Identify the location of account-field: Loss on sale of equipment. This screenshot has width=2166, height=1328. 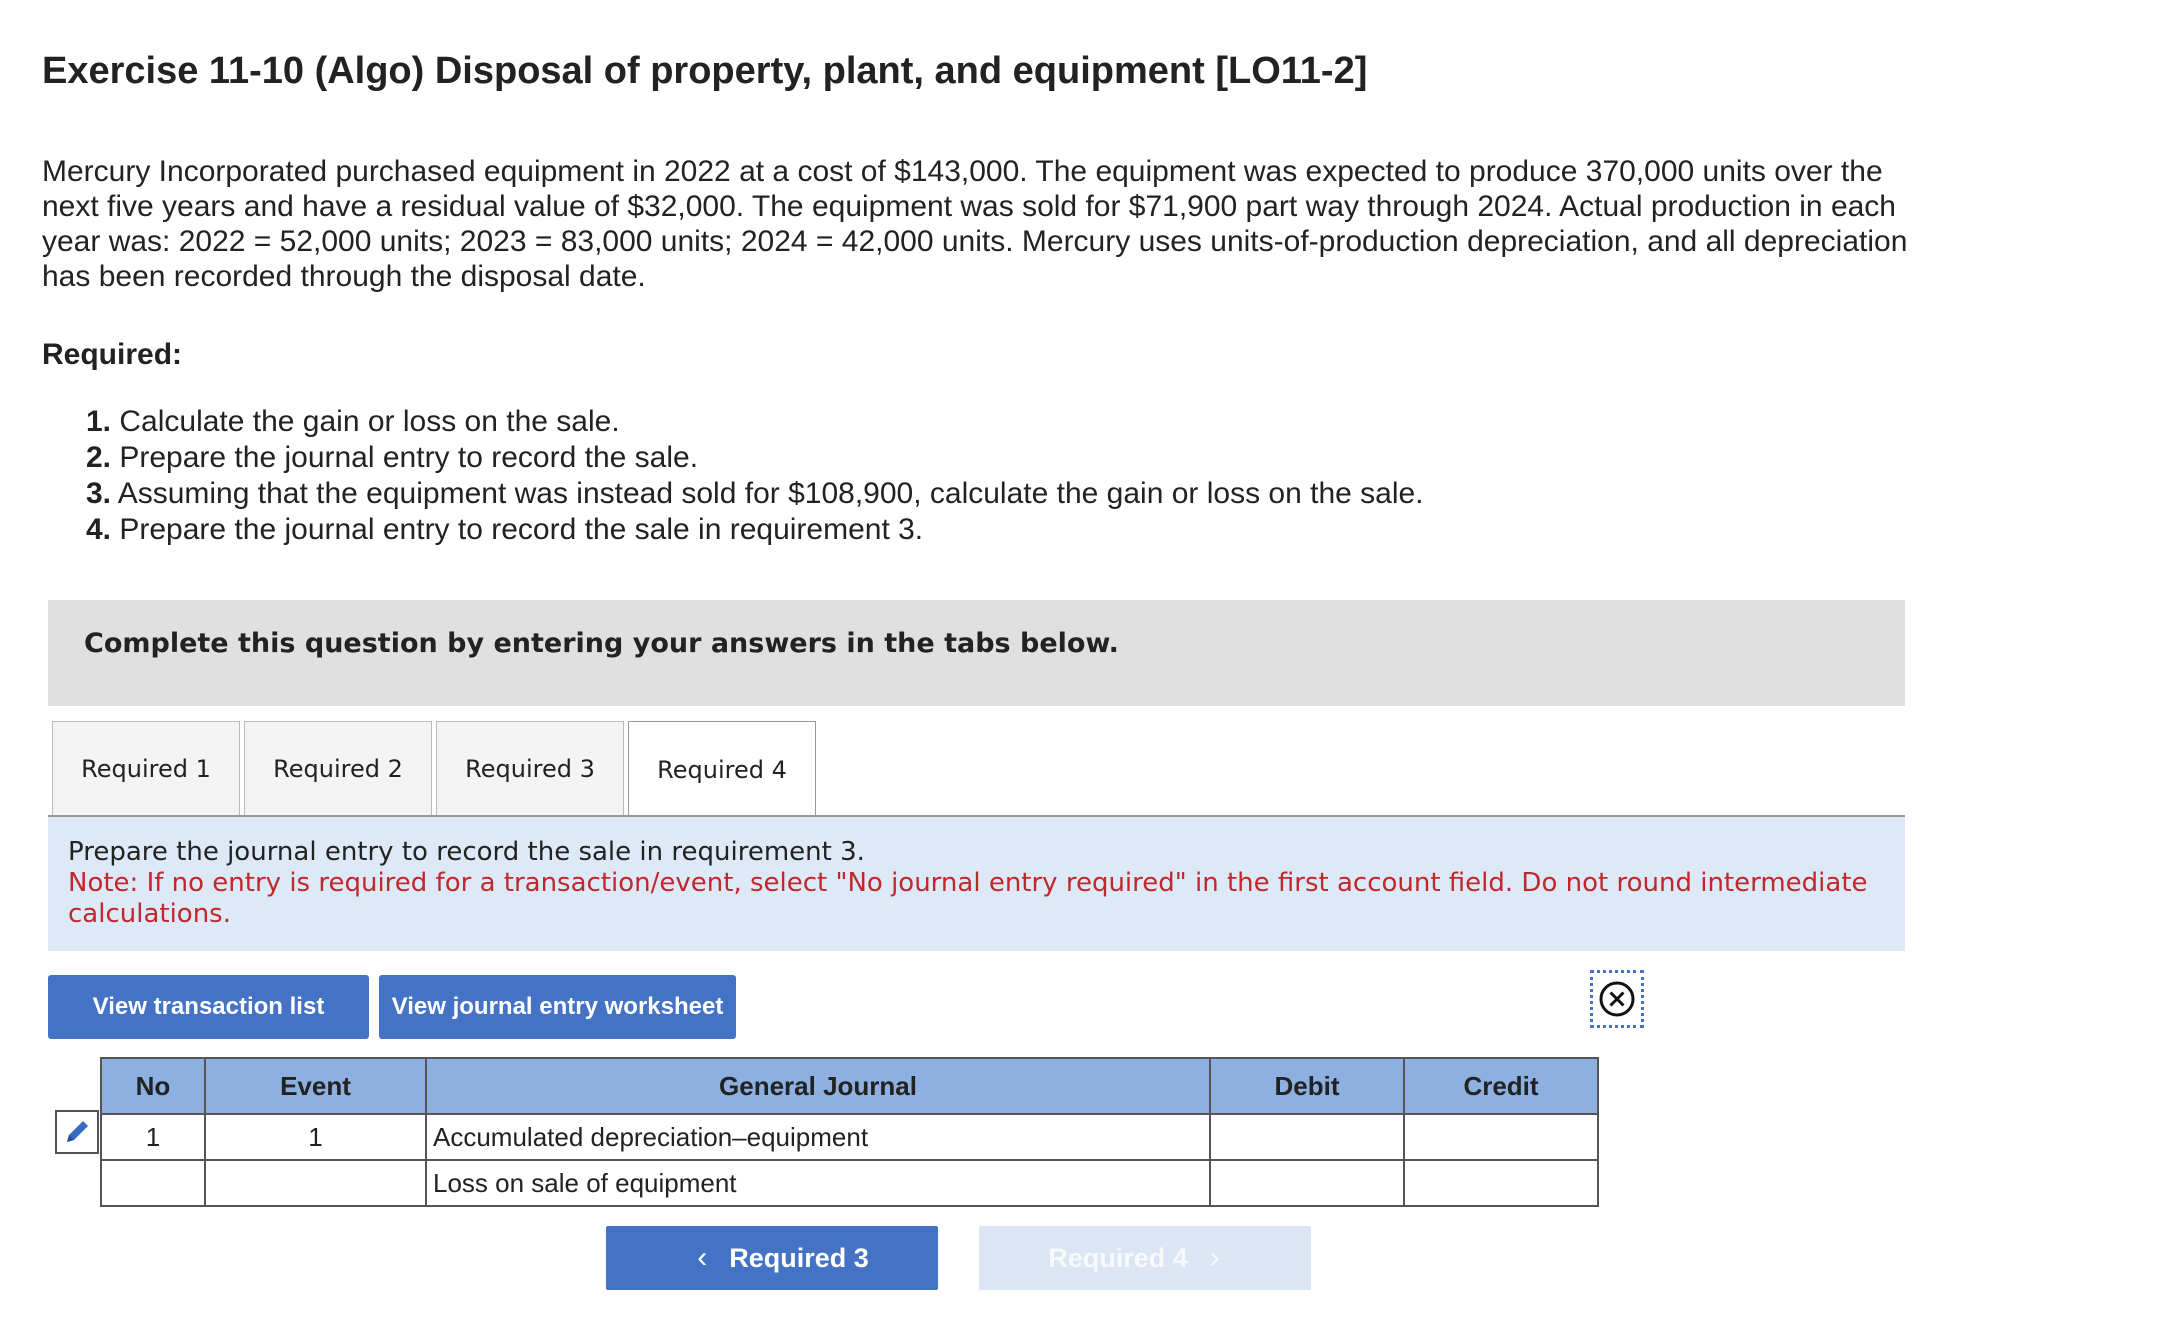
(818, 1183).